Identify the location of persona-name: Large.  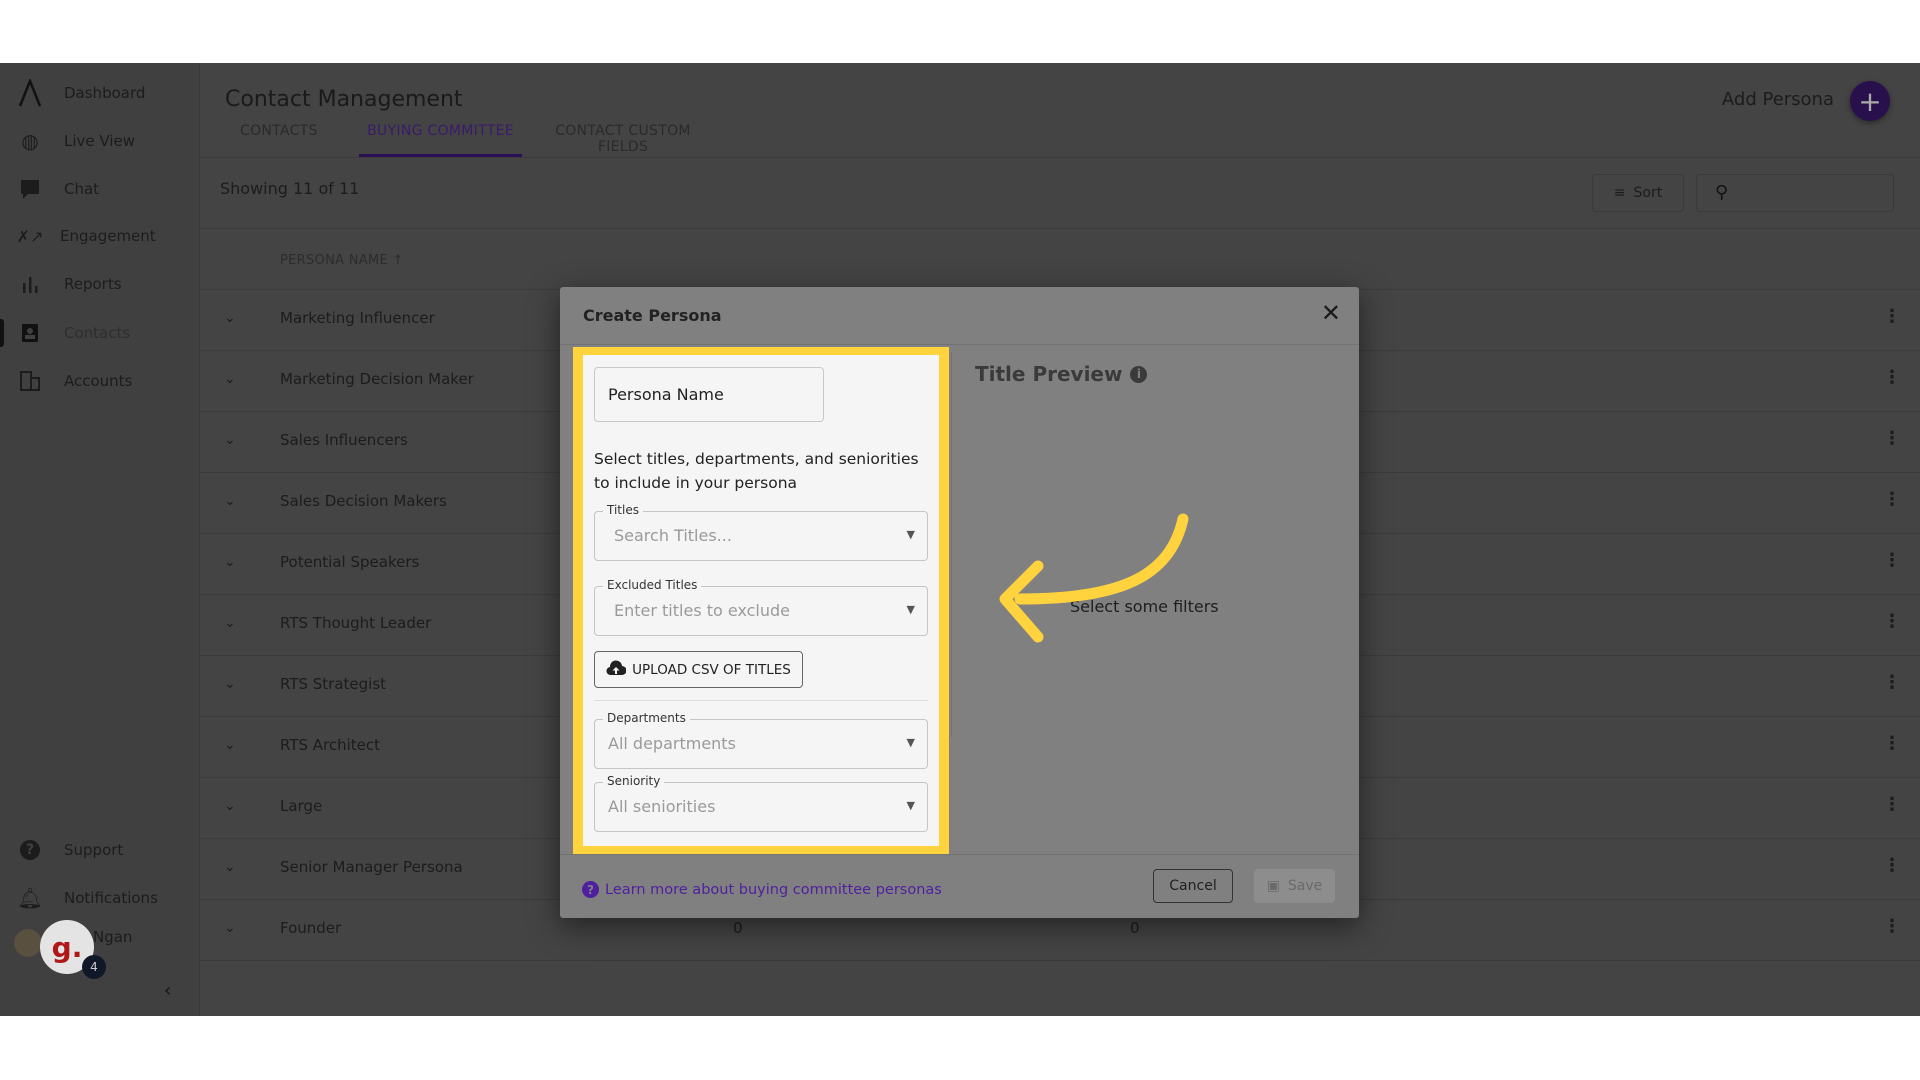
(301, 806).